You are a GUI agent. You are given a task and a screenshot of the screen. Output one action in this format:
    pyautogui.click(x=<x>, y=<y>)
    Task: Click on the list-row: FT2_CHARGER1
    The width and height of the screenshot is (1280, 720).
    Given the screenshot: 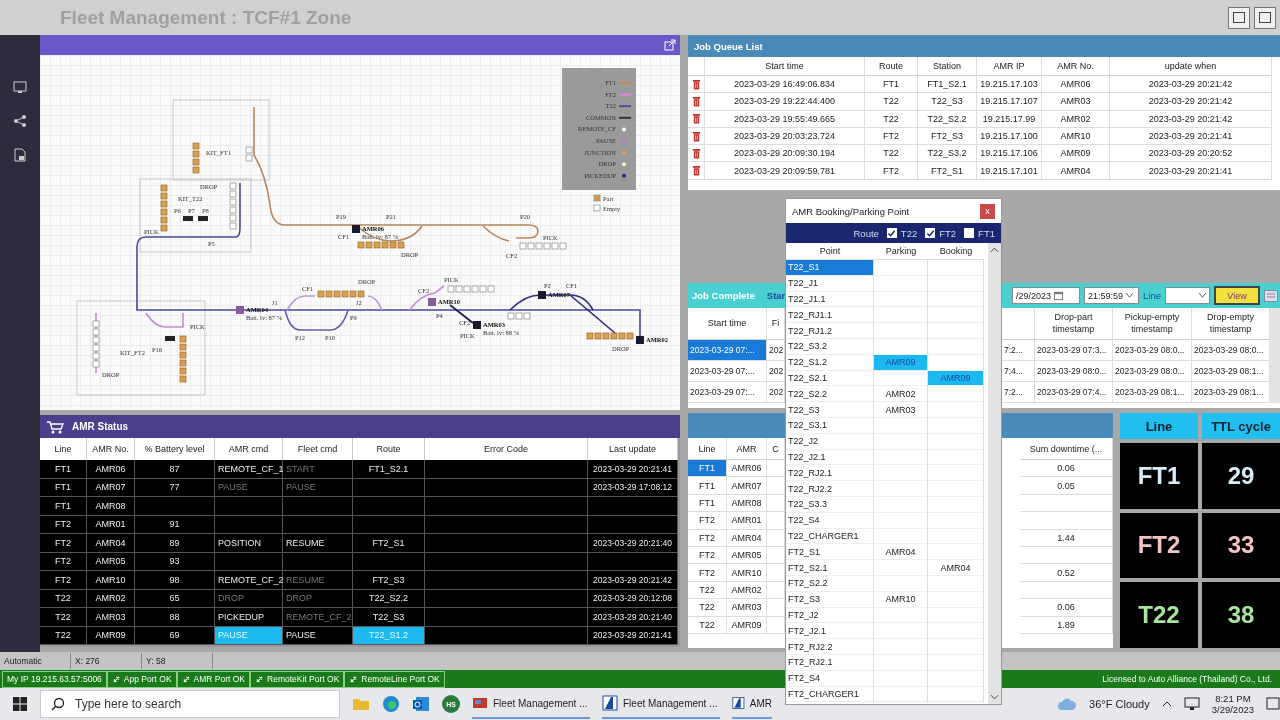 What is the action you would take?
    pyautogui.click(x=830, y=694)
    